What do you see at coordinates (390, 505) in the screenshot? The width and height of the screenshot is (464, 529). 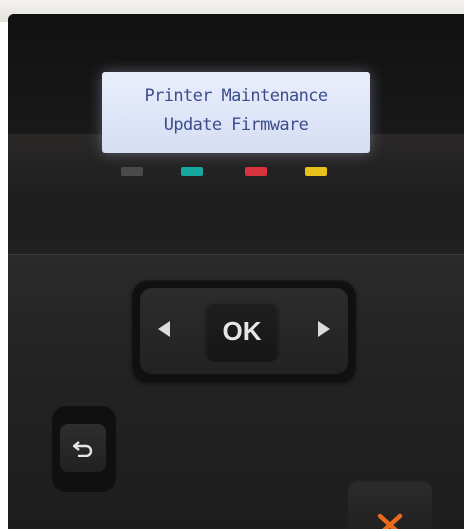 I see `cancel-button` at bounding box center [390, 505].